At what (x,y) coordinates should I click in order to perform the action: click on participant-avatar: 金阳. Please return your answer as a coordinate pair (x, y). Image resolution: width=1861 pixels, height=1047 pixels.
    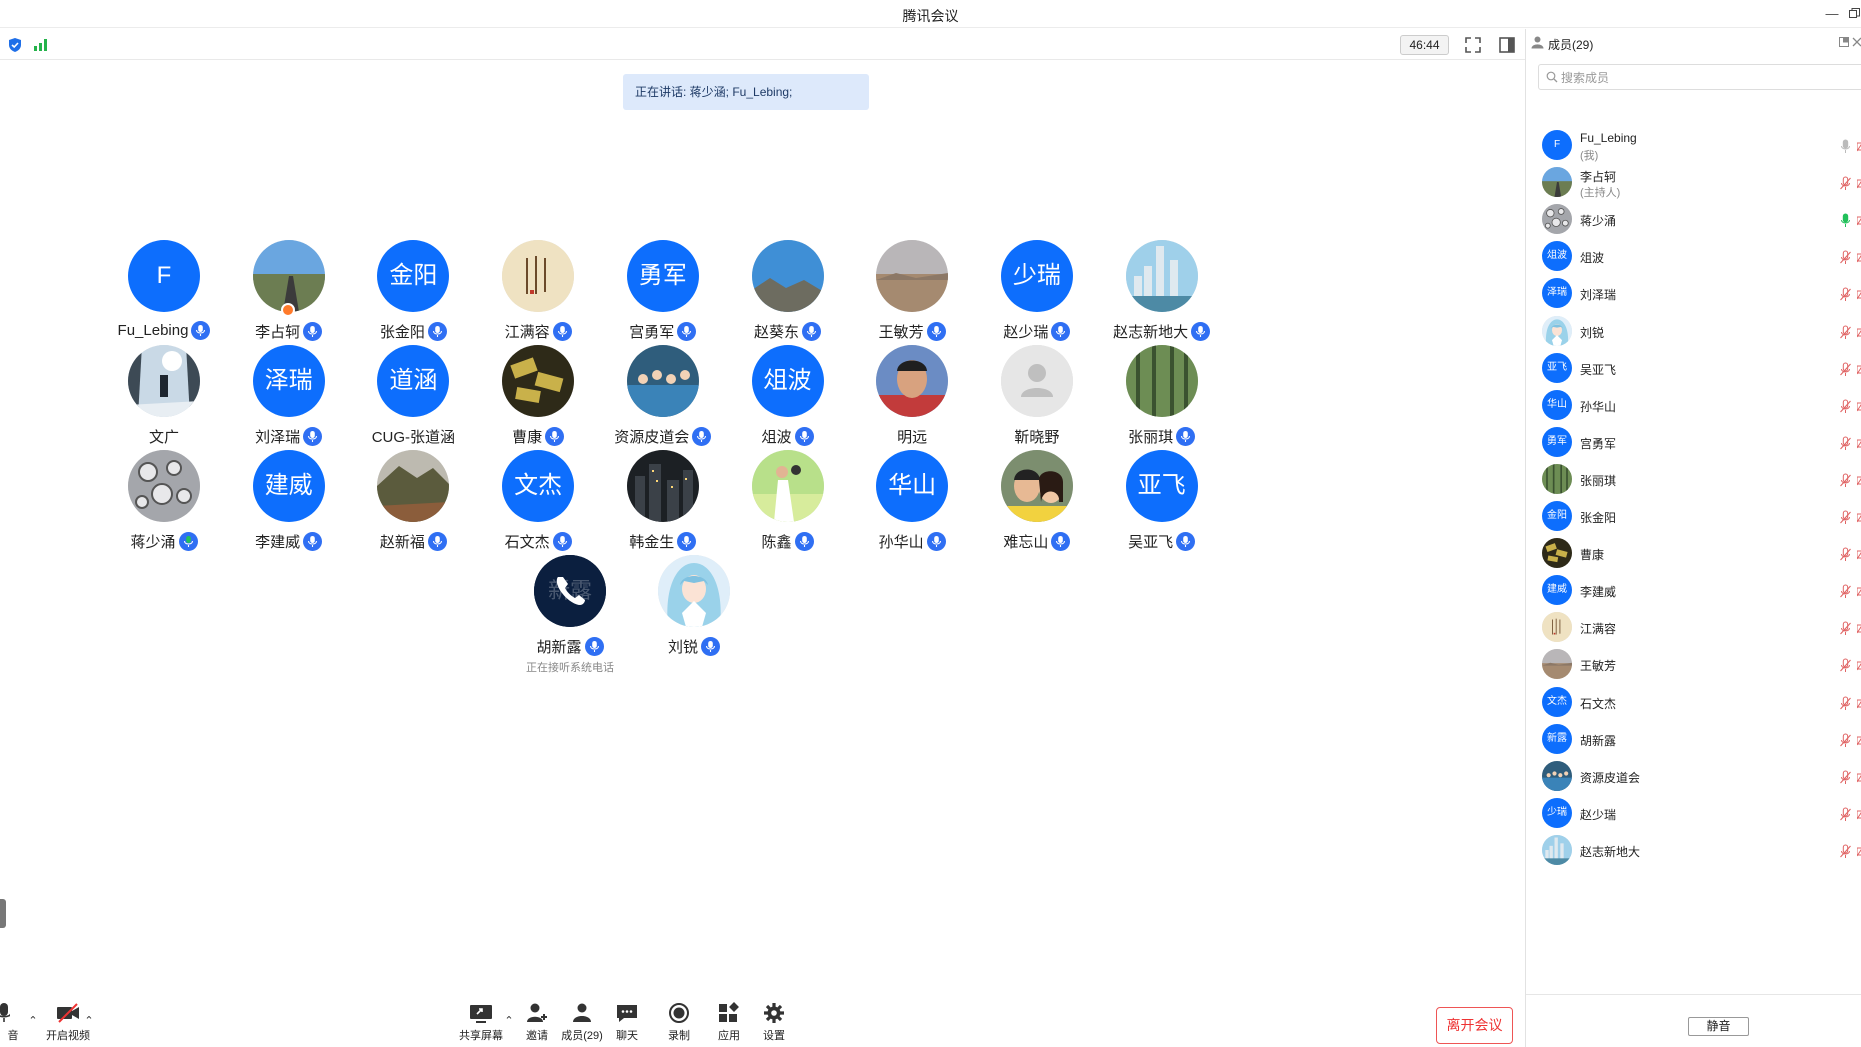
    Looking at the image, I should click on (413, 276).